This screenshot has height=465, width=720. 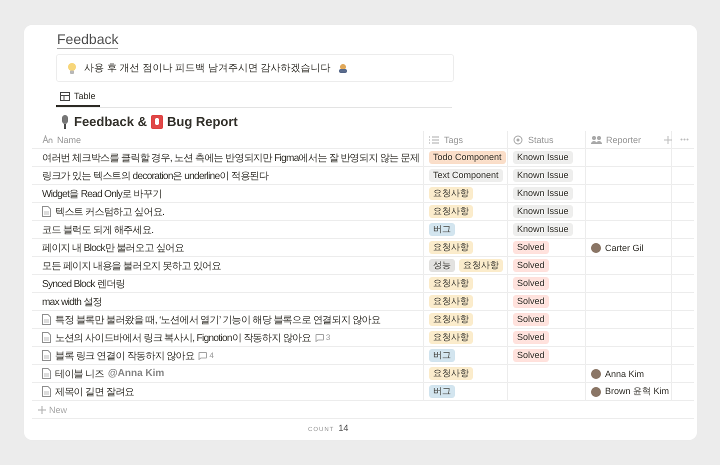 I want to click on row-title: Synced Block 렌더링, so click(x=83, y=283).